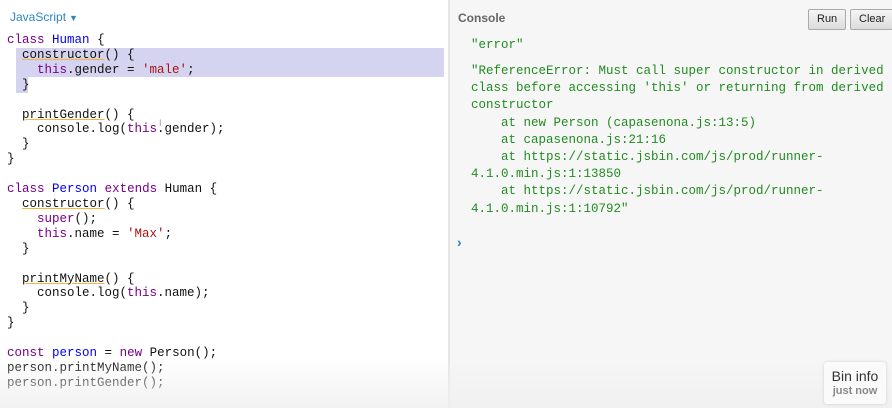 The width and height of the screenshot is (892, 408). I want to click on code-token: =, so click(108, 353).